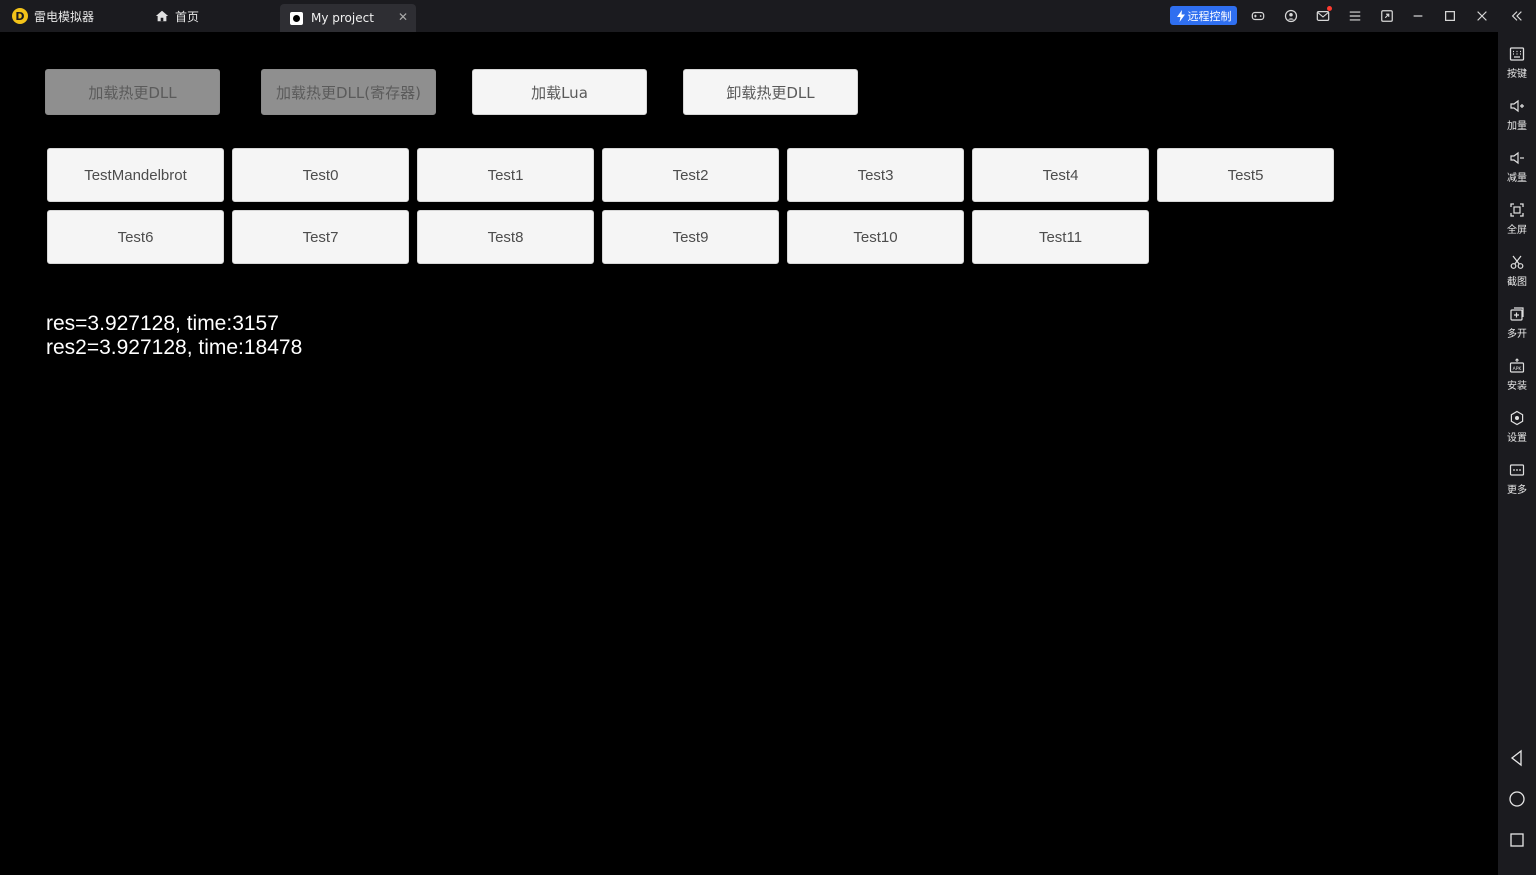  What do you see at coordinates (1060, 237) in the screenshot?
I see `test11-button: Test11` at bounding box center [1060, 237].